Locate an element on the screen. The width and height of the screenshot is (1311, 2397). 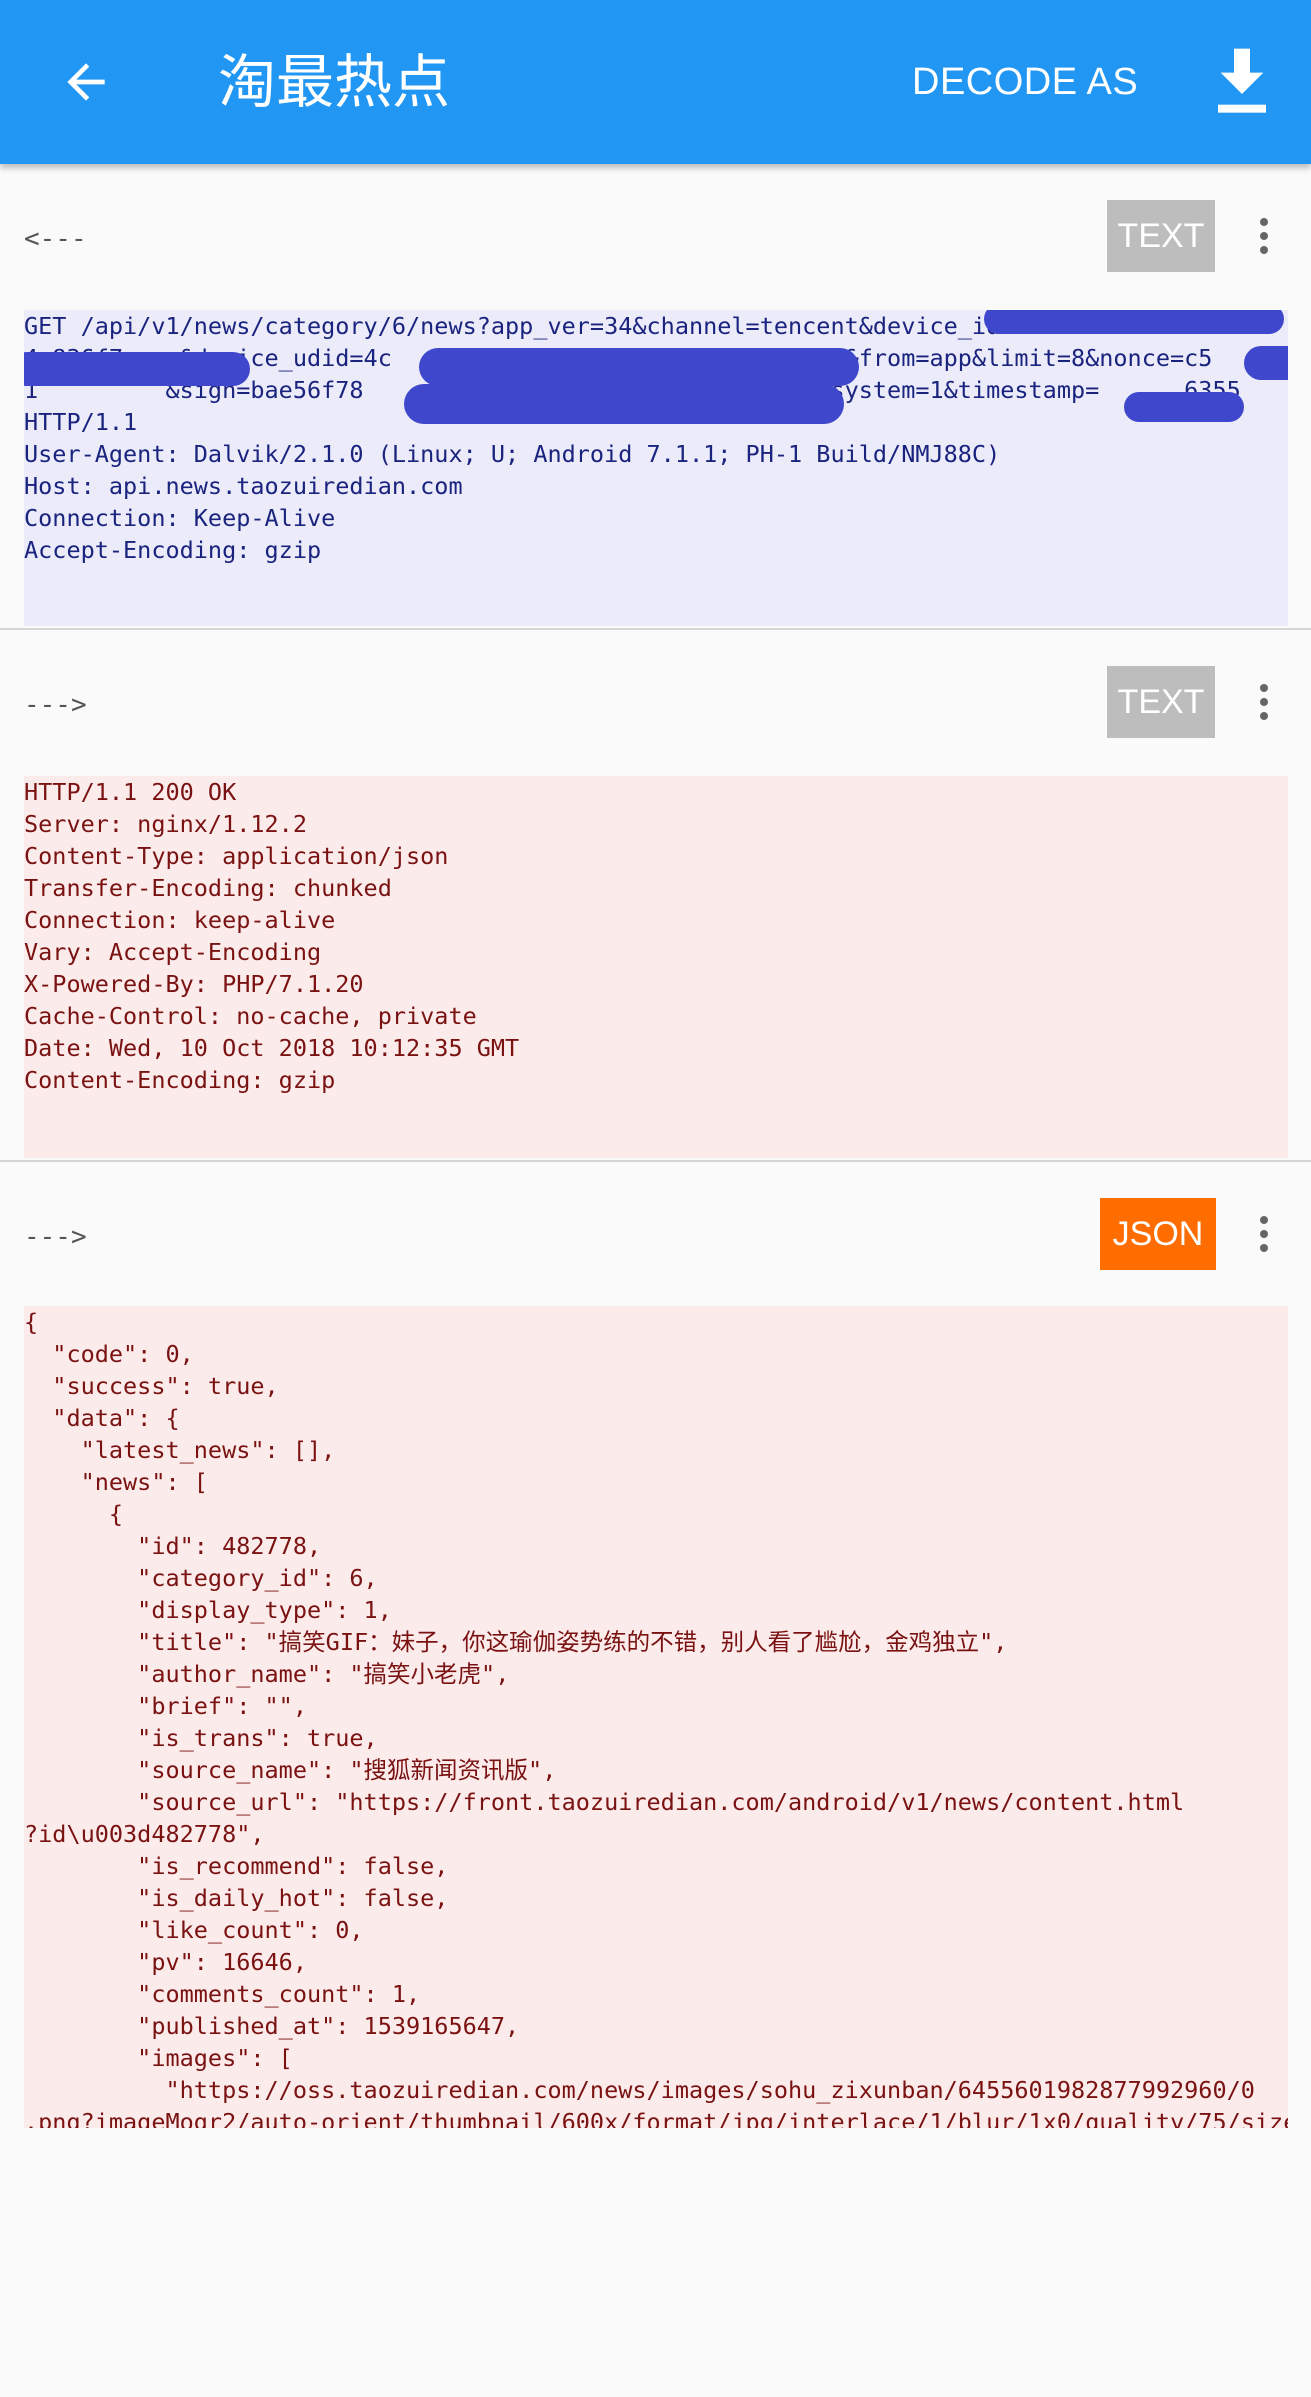
format-json-button: JSON is located at coordinates (1158, 1234).